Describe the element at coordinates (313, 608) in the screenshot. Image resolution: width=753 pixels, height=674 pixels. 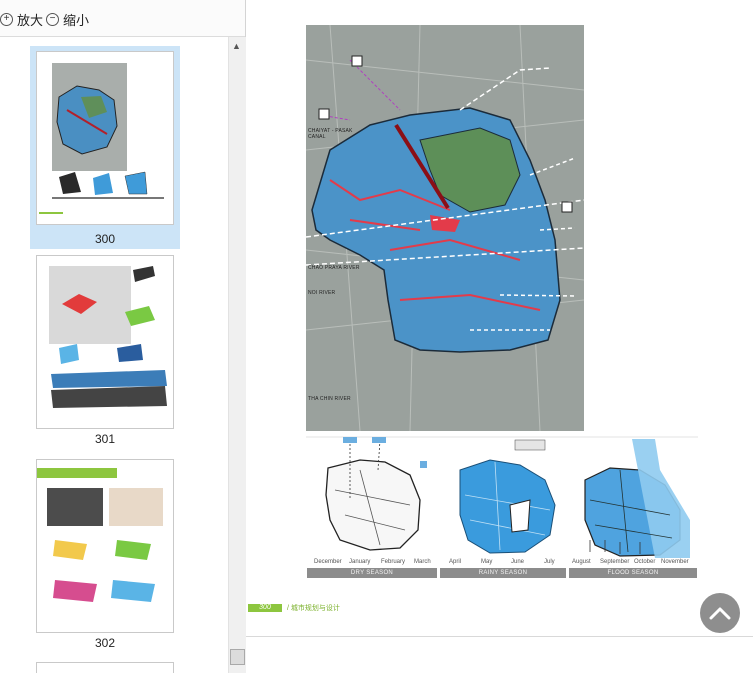
I see `page-footer-section: / 城市规划与设计` at that location.